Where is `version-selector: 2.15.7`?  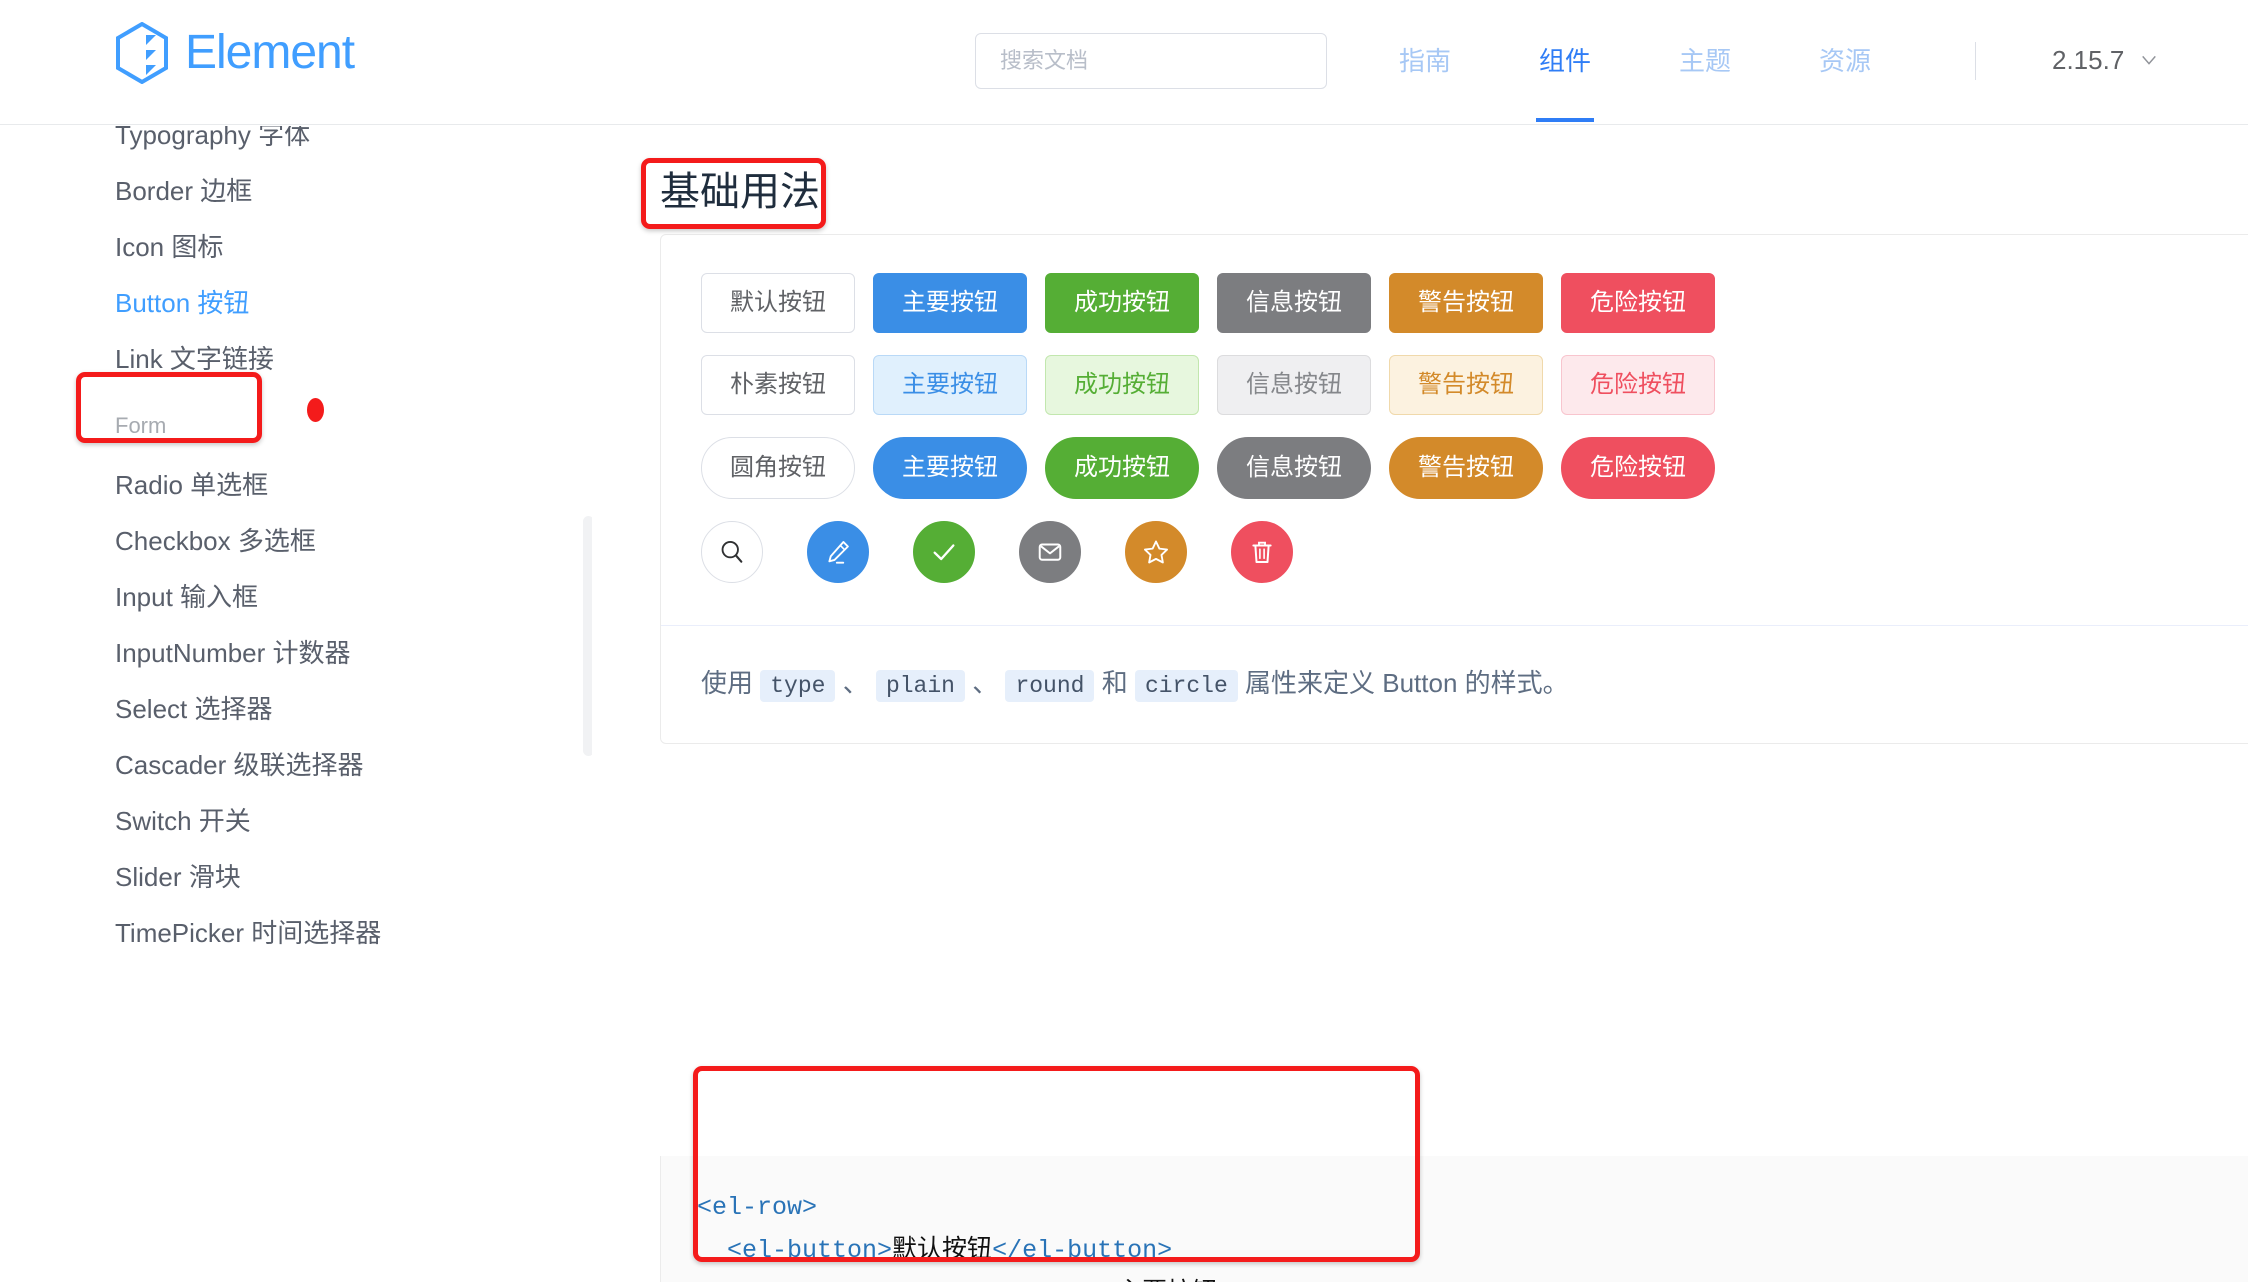
version-selector: 2.15.7 is located at coordinates (2105, 60).